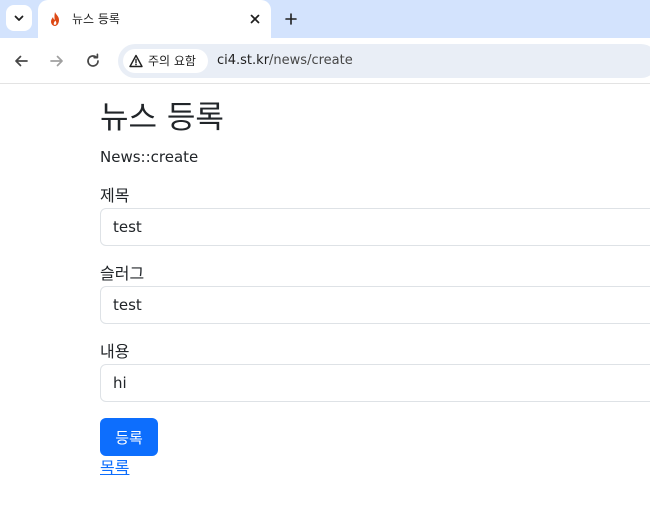  I want to click on tab-search-button, so click(19, 18).